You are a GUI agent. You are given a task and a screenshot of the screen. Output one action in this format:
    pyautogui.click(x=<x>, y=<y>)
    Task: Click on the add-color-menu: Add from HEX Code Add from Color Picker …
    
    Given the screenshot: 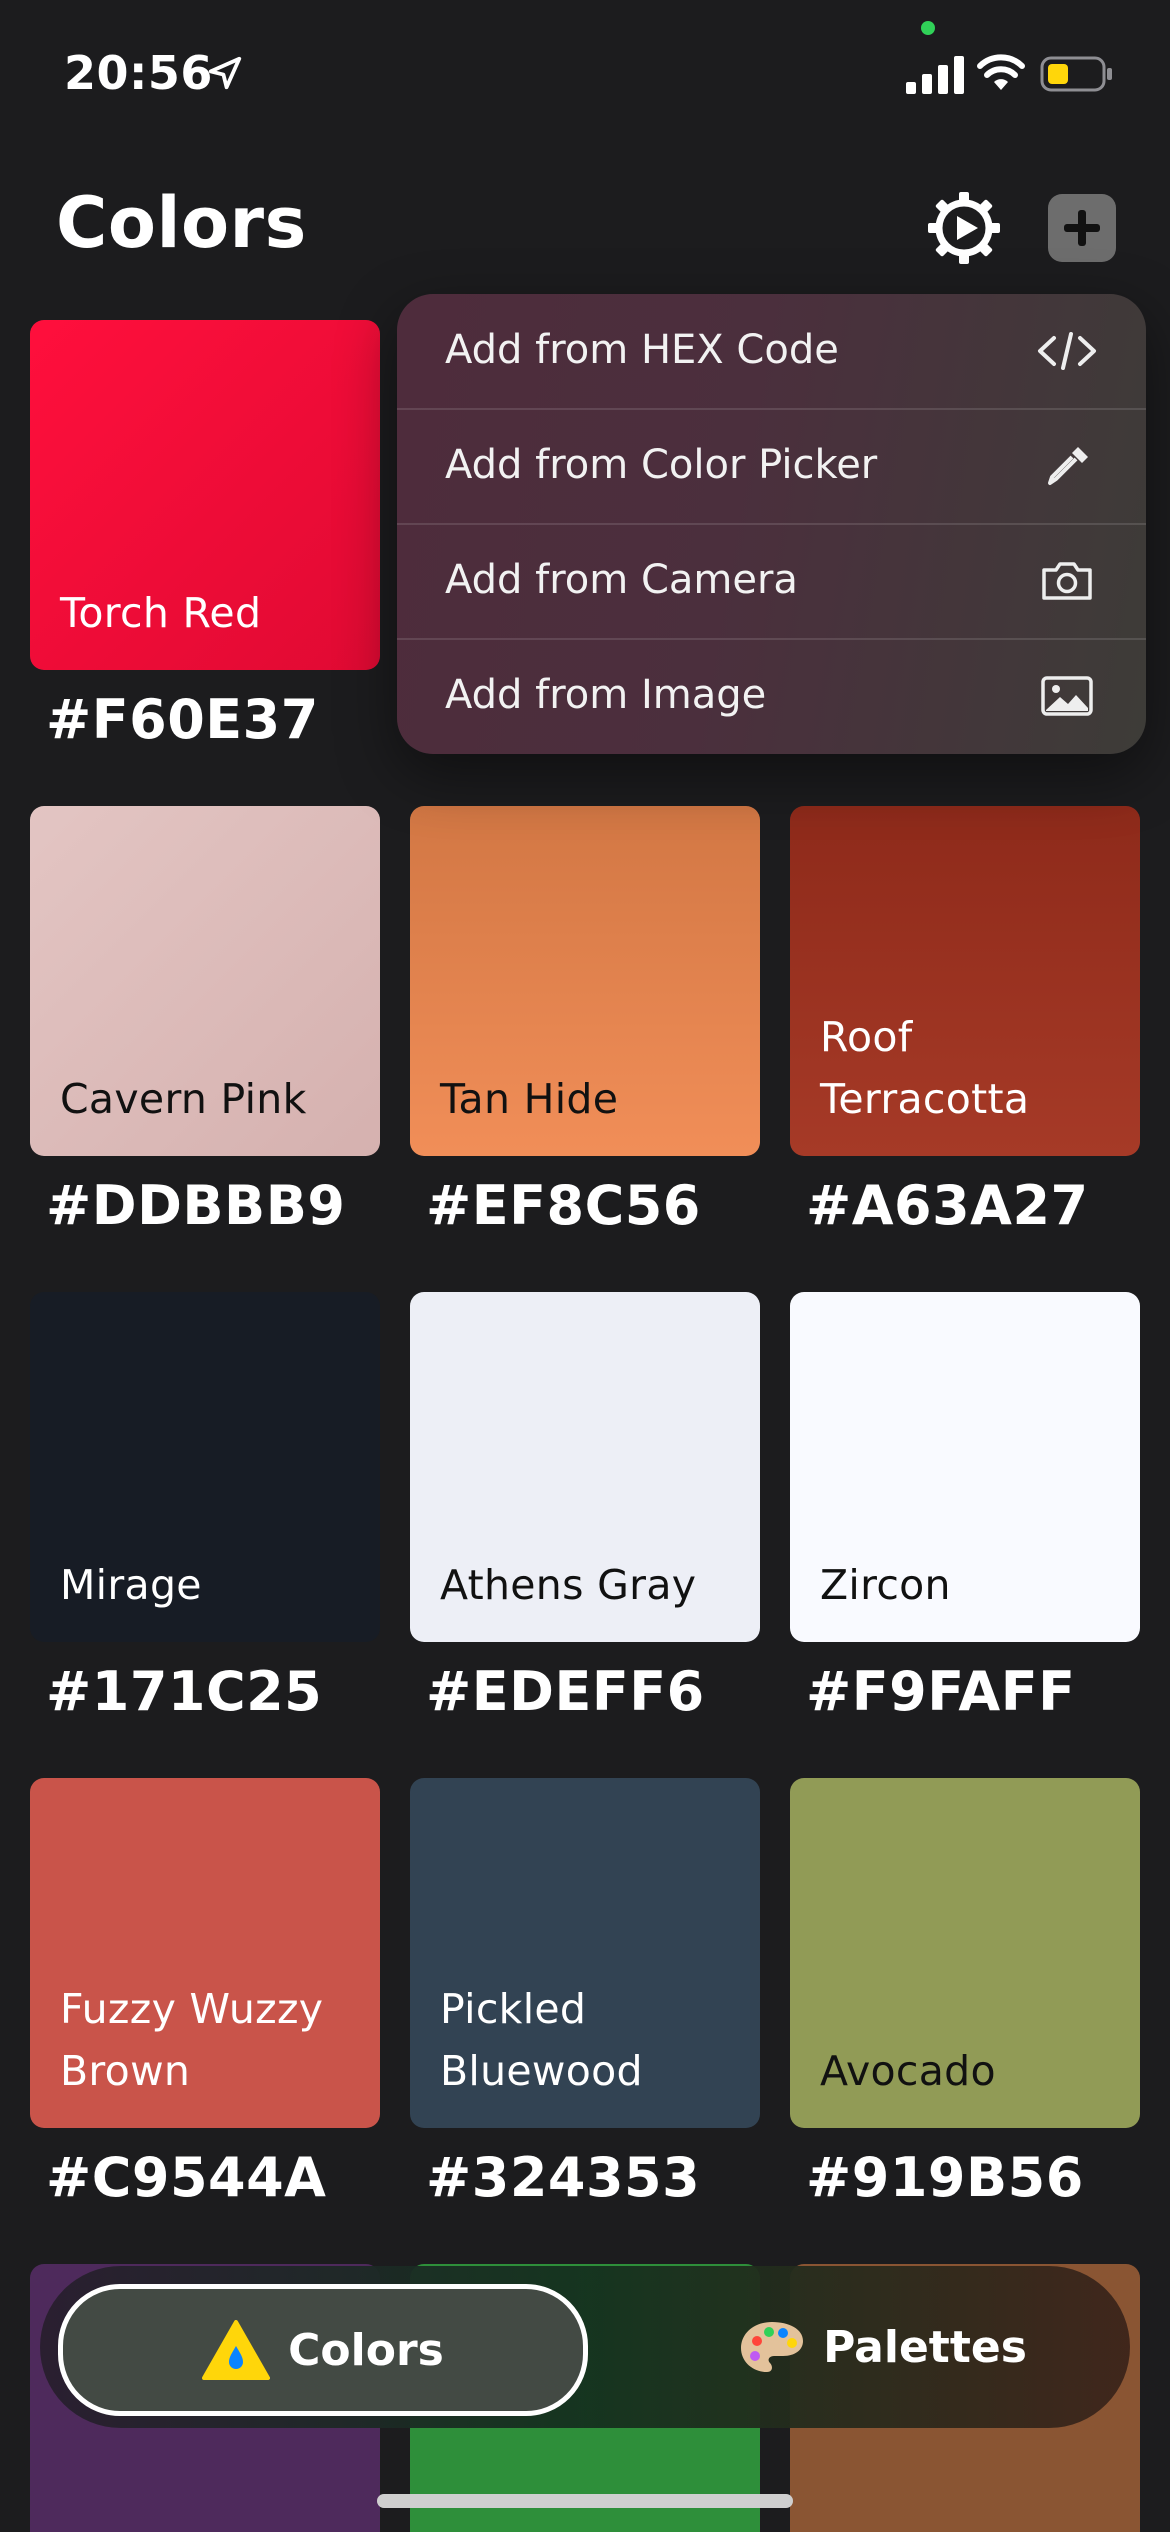 What is the action you would take?
    pyautogui.click(x=771, y=524)
    